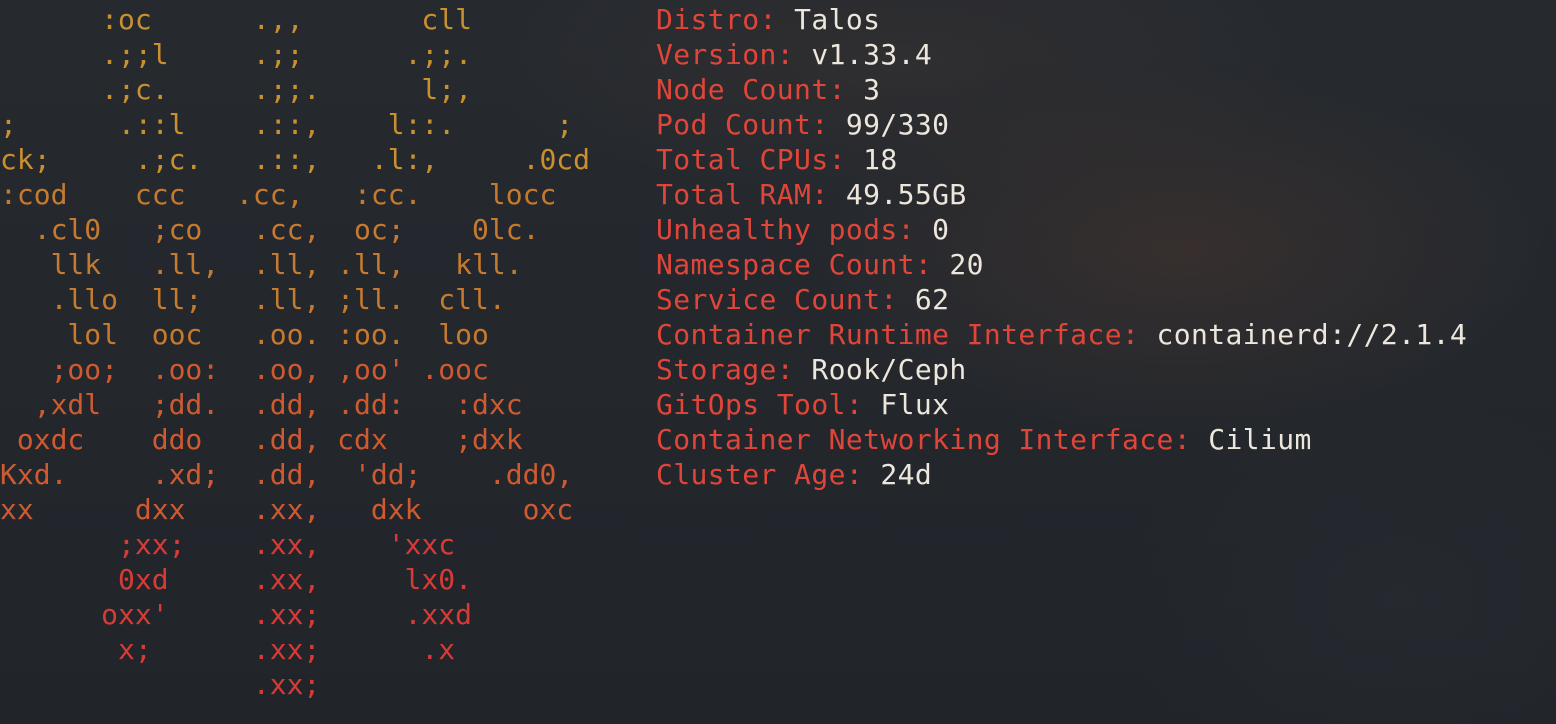 Image resolution: width=1556 pixels, height=724 pixels. What do you see at coordinates (287, 509) in the screenshot?
I see `logo-line: xx dxx .xx, dxk oxc` at bounding box center [287, 509].